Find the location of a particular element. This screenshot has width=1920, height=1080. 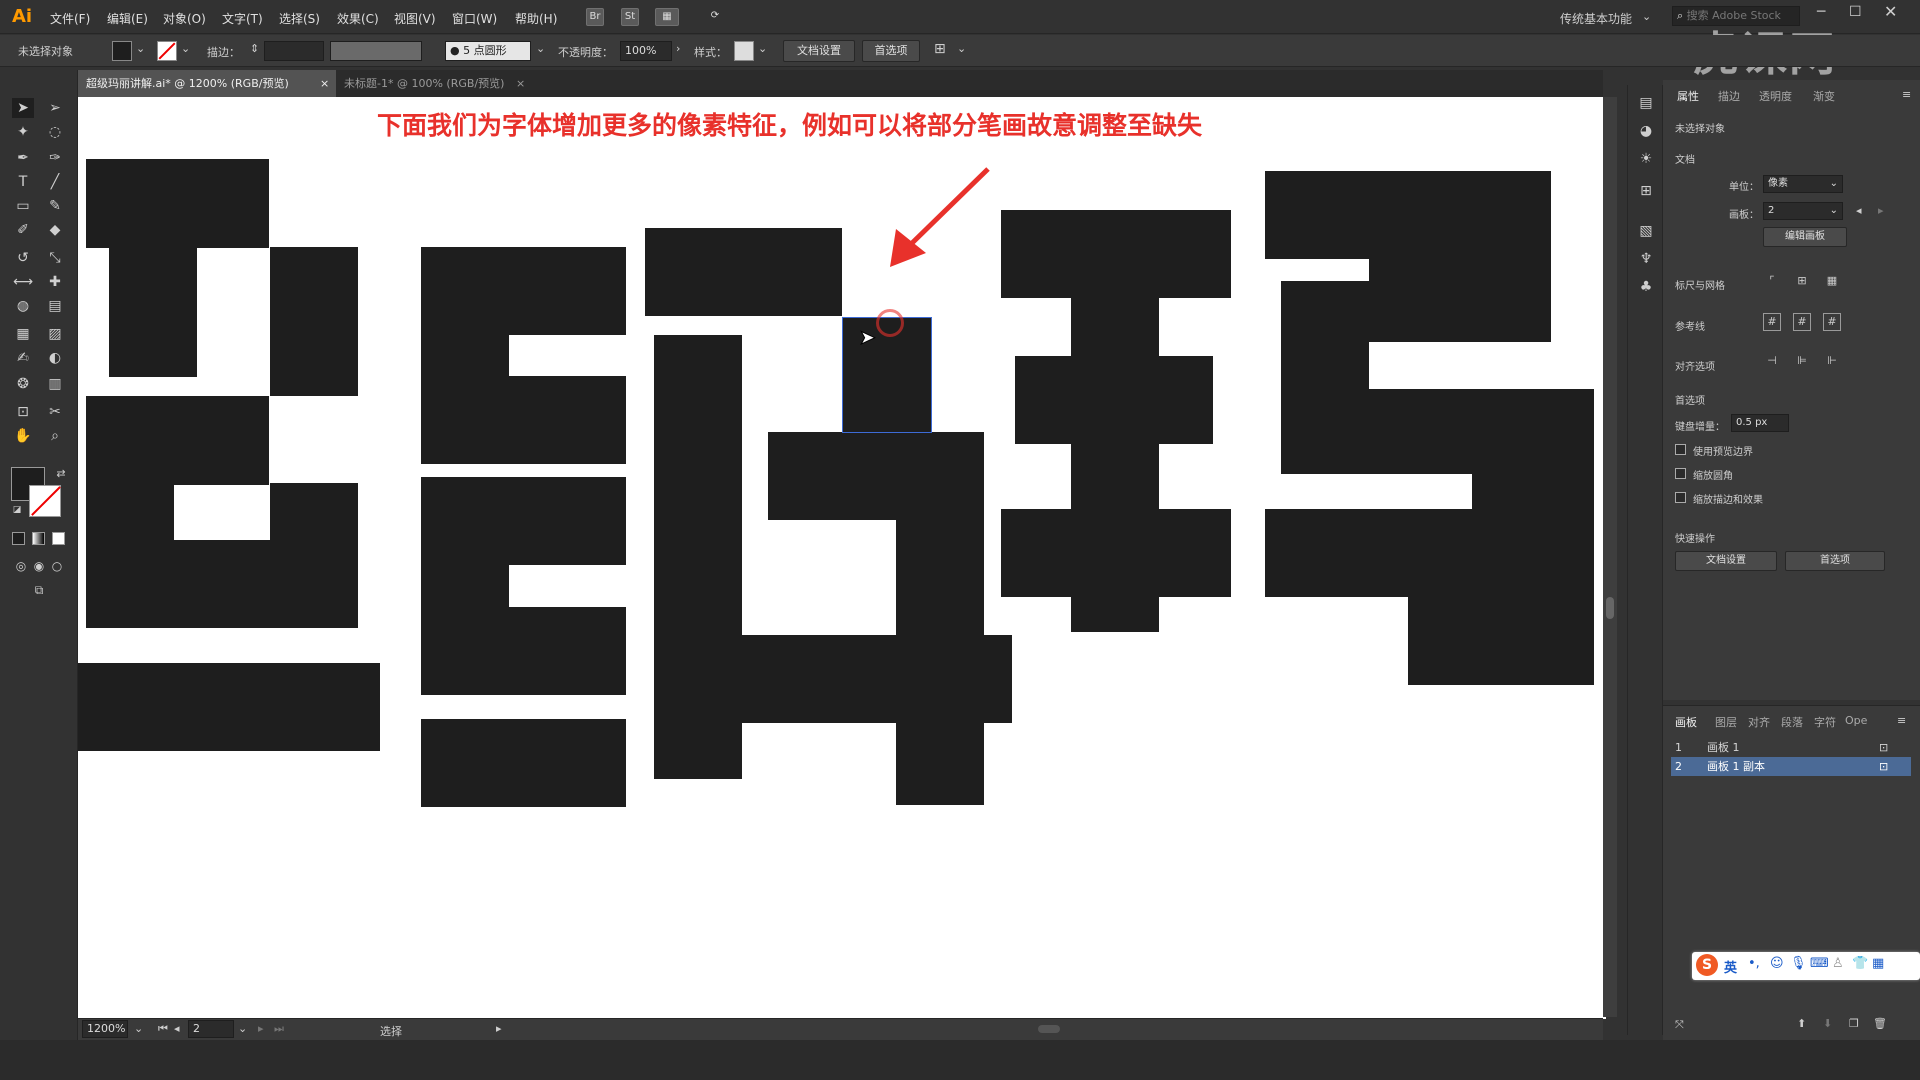

use-preview-bounds-checkbox is located at coordinates (1680, 449).